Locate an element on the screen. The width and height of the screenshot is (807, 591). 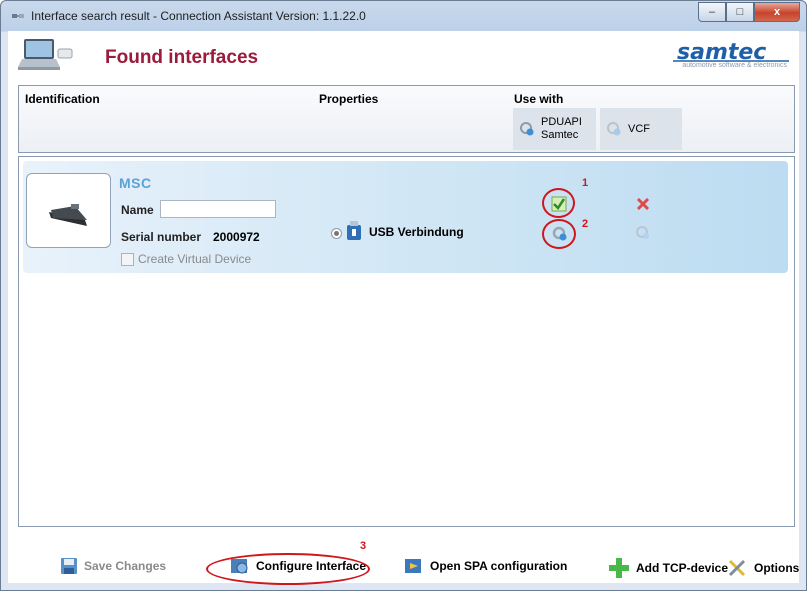
pduapi-label-line2: Samtec is located at coordinates (560, 135).